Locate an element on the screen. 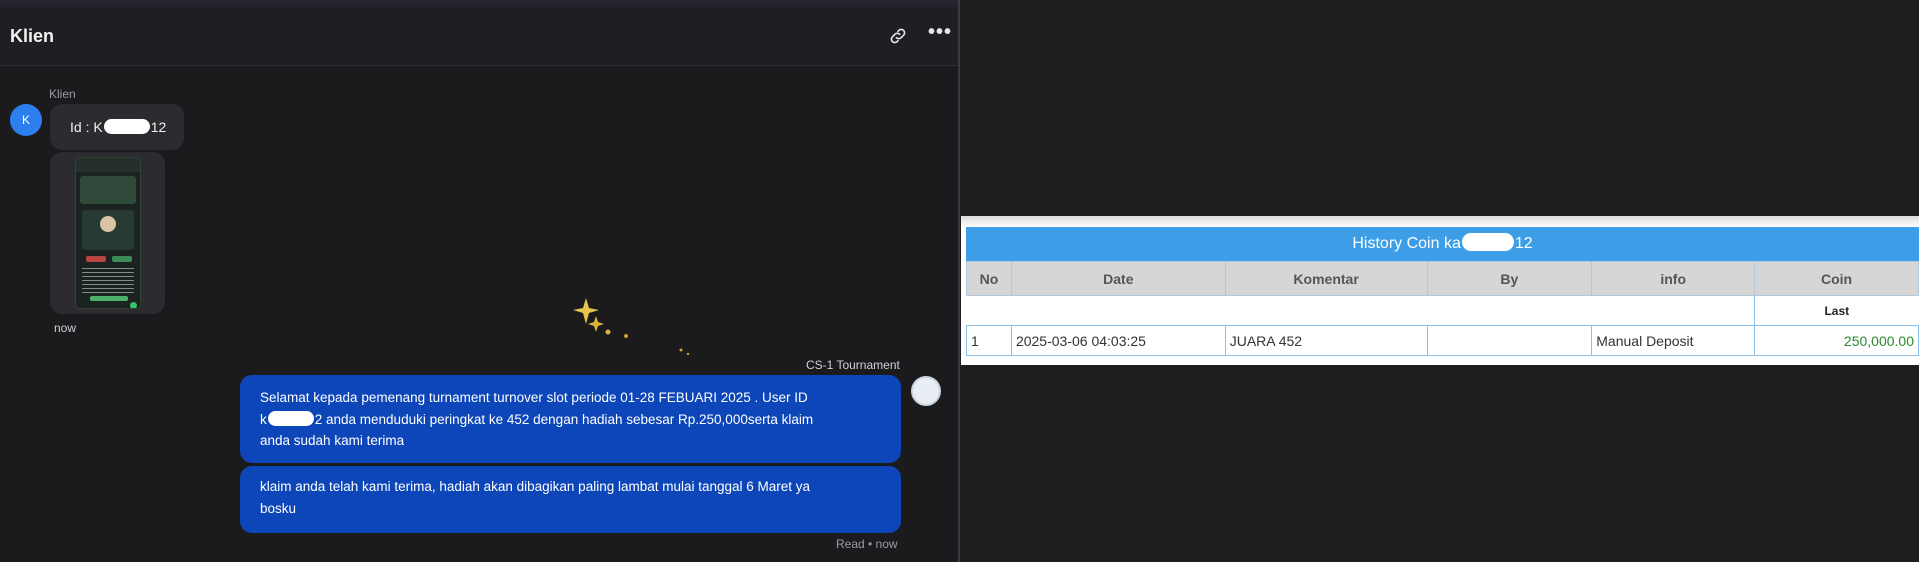 The image size is (1919, 562). column-header-no: No is located at coordinates (989, 278).